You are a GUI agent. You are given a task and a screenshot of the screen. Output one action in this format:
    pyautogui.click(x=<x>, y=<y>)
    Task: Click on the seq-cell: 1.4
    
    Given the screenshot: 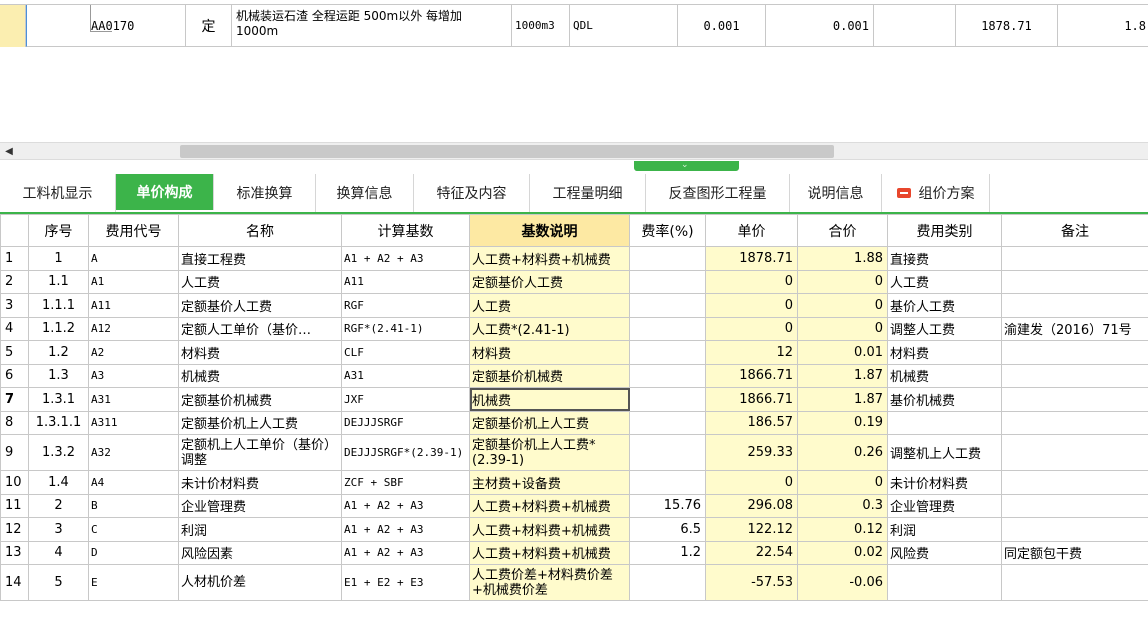 What is the action you would take?
    pyautogui.click(x=58, y=482)
    